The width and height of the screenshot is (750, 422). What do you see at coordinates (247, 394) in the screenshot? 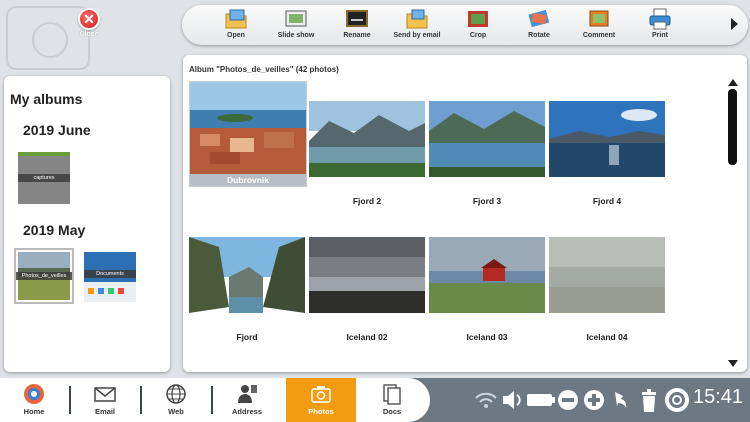
I see `address-book-icon` at bounding box center [247, 394].